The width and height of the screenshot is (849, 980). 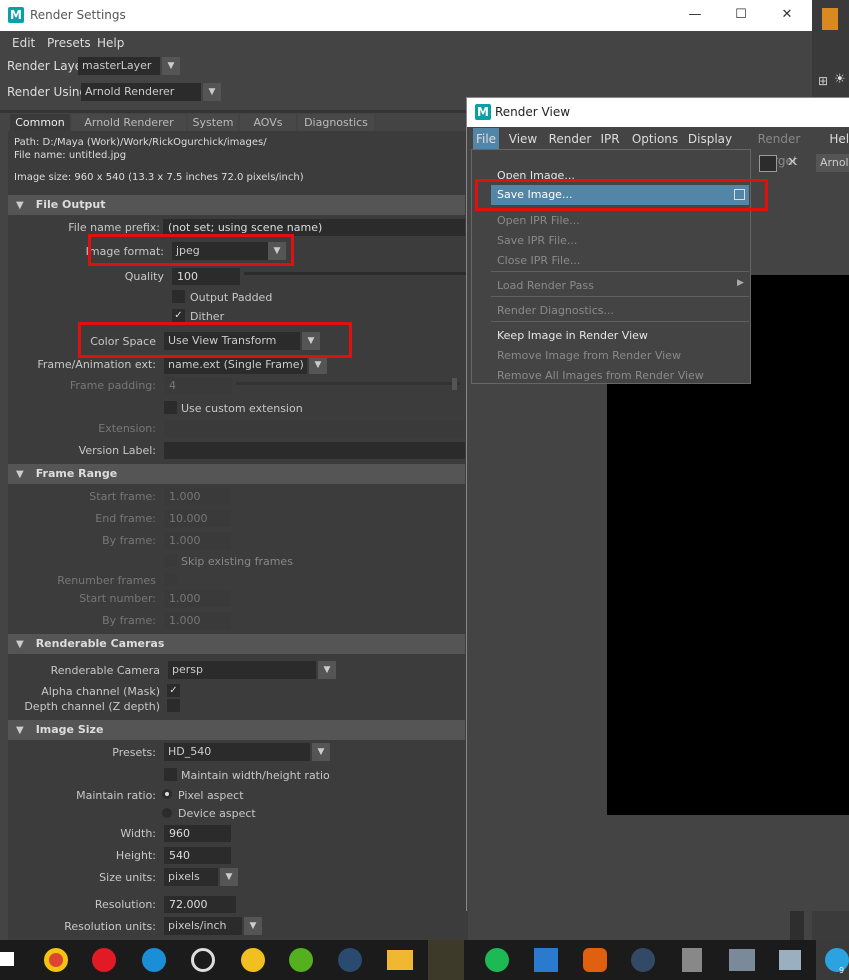 I want to click on monitor-app-icon, so click(x=742, y=960).